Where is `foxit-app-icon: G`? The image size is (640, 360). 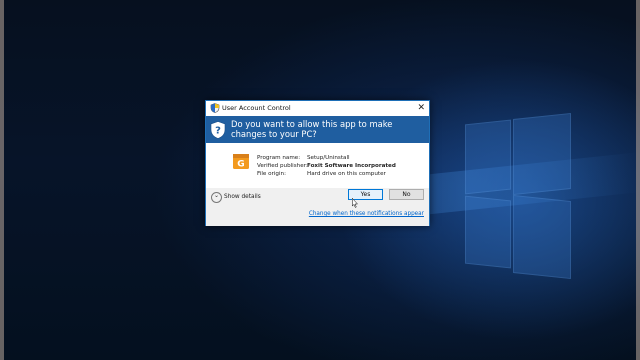 foxit-app-icon: G is located at coordinates (241, 162).